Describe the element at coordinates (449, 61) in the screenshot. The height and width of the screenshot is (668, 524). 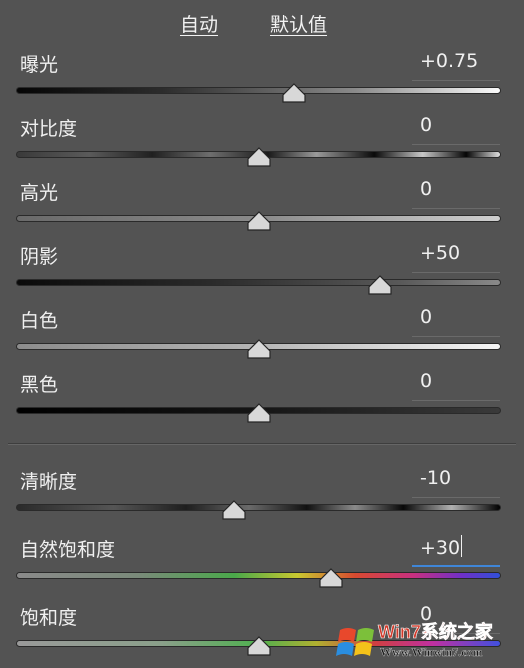
I see `exposure-value: +0.75` at that location.